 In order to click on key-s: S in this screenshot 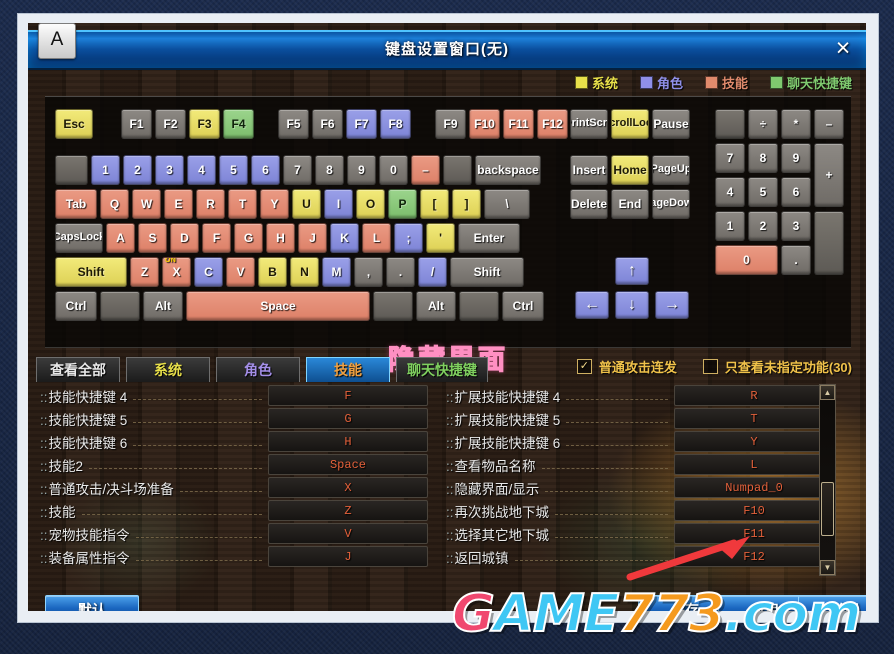, I will do `click(152, 238)`.